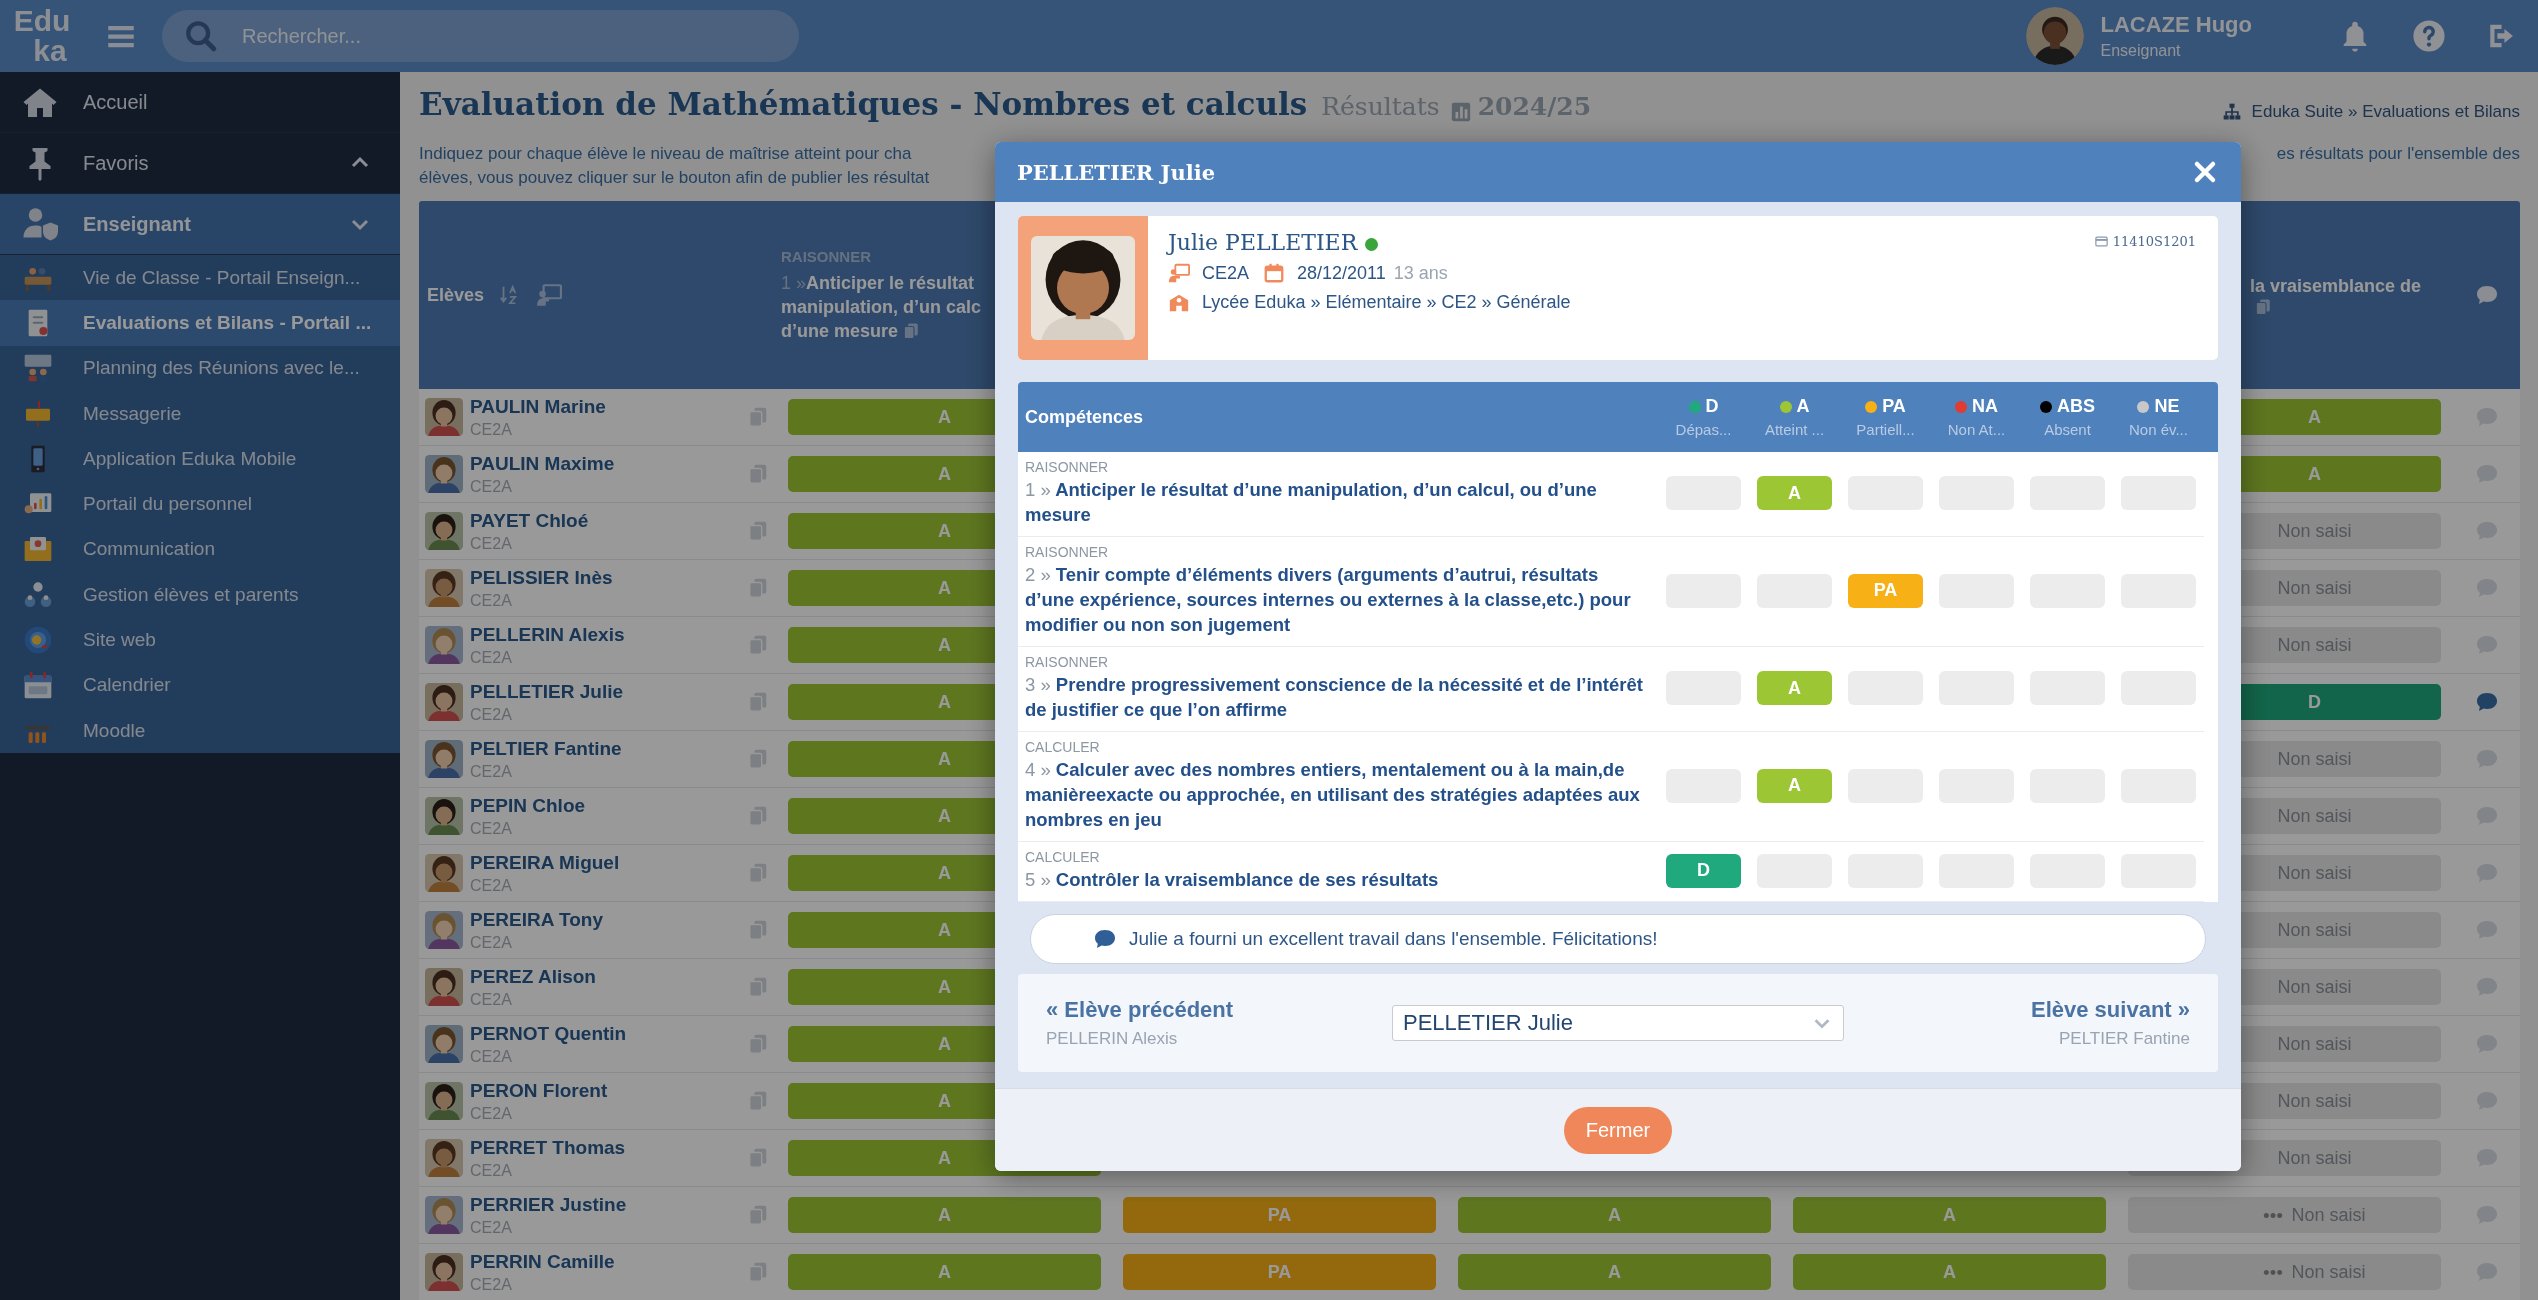  I want to click on student-name: PERRIN Camille, so click(542, 1261).